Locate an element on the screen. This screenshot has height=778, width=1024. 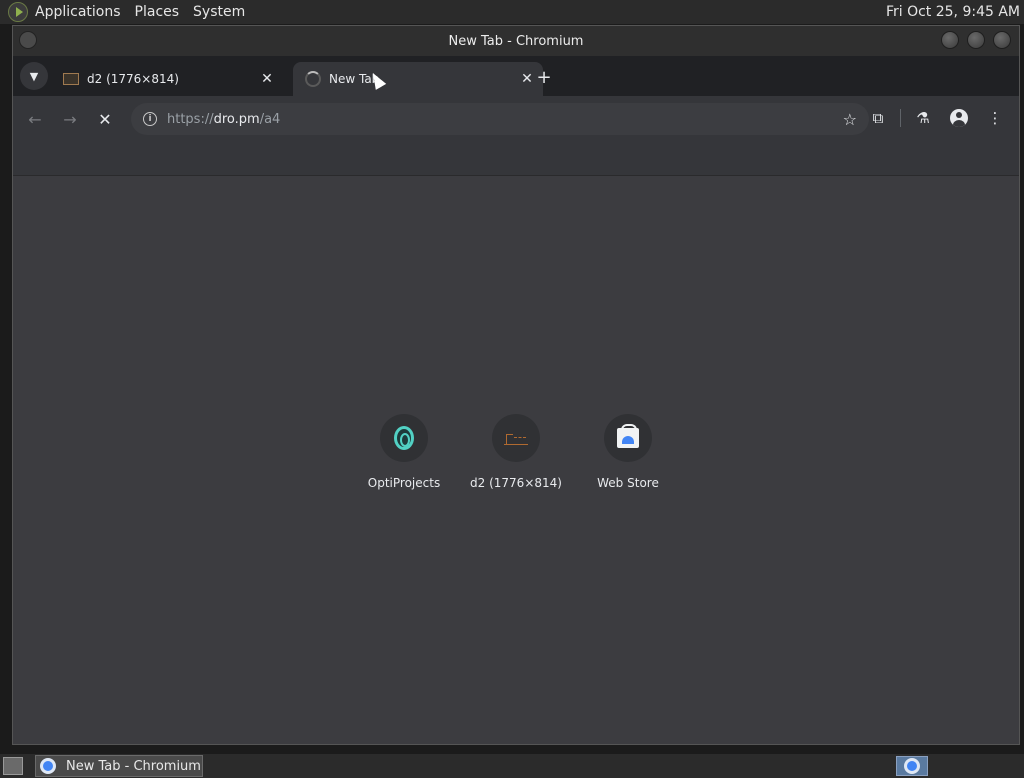
menu-applications: Applications is located at coordinates (78, 12).